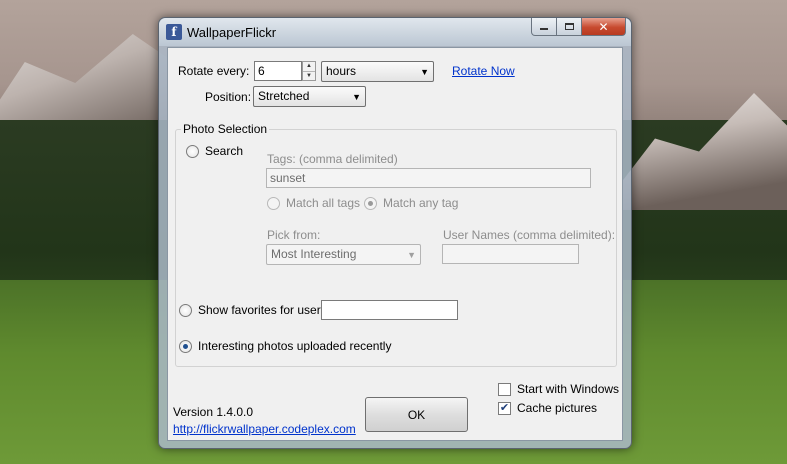  Describe the element at coordinates (294, 346) in the screenshot. I see `interesting-label: Interesting photos uploaded recently` at that location.